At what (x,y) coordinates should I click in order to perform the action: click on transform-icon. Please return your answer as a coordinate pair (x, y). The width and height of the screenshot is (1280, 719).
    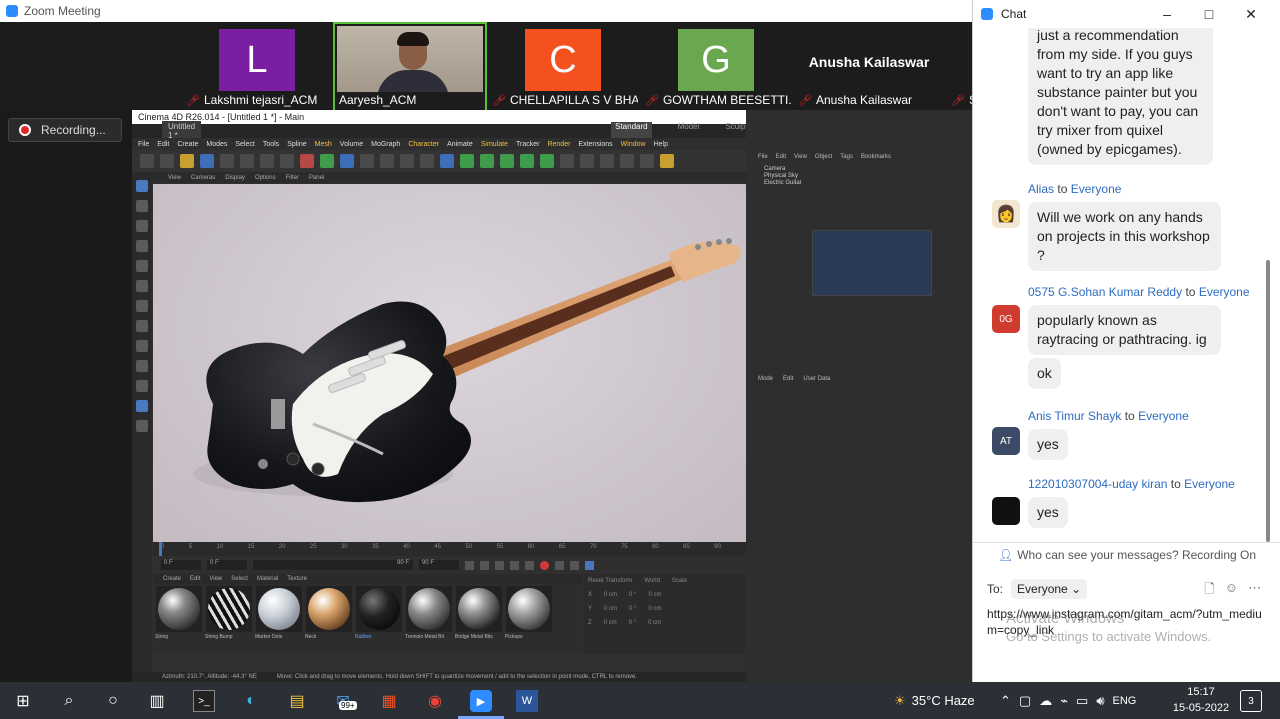
    Looking at the image, I should click on (267, 161).